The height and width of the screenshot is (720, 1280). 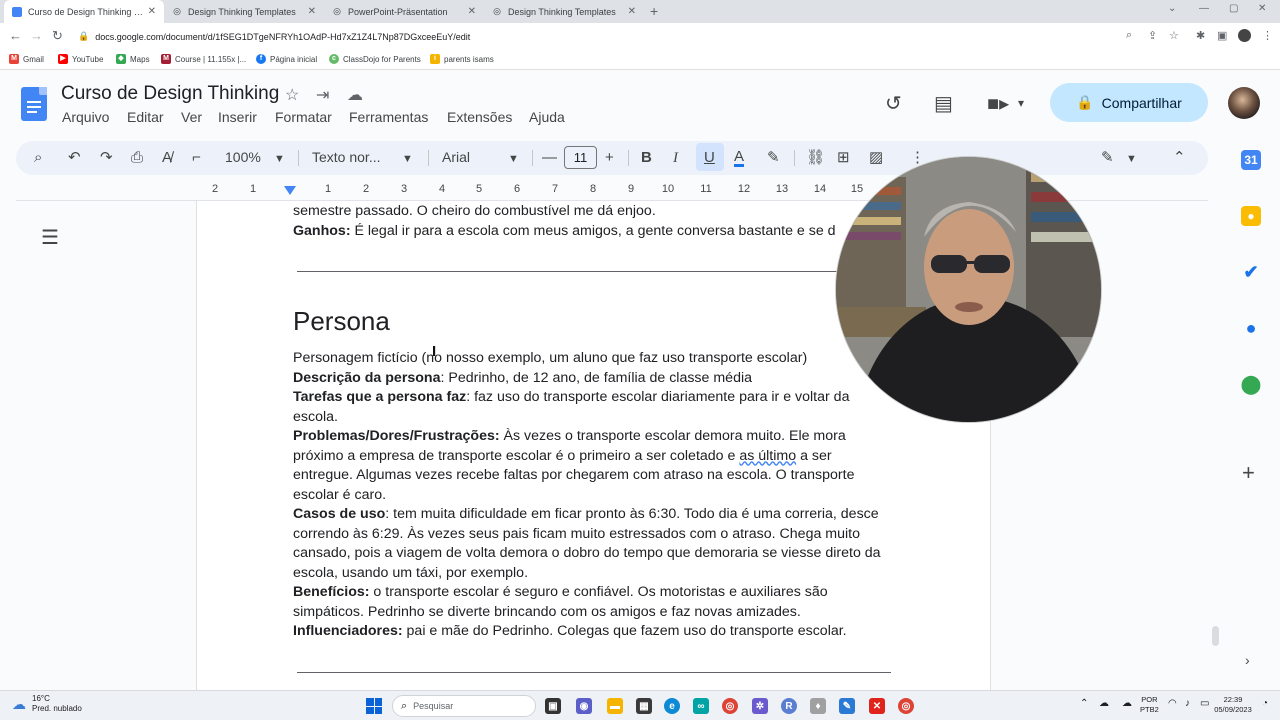 What do you see at coordinates (1204, 703) in the screenshot?
I see `battery-icon: ▭` at bounding box center [1204, 703].